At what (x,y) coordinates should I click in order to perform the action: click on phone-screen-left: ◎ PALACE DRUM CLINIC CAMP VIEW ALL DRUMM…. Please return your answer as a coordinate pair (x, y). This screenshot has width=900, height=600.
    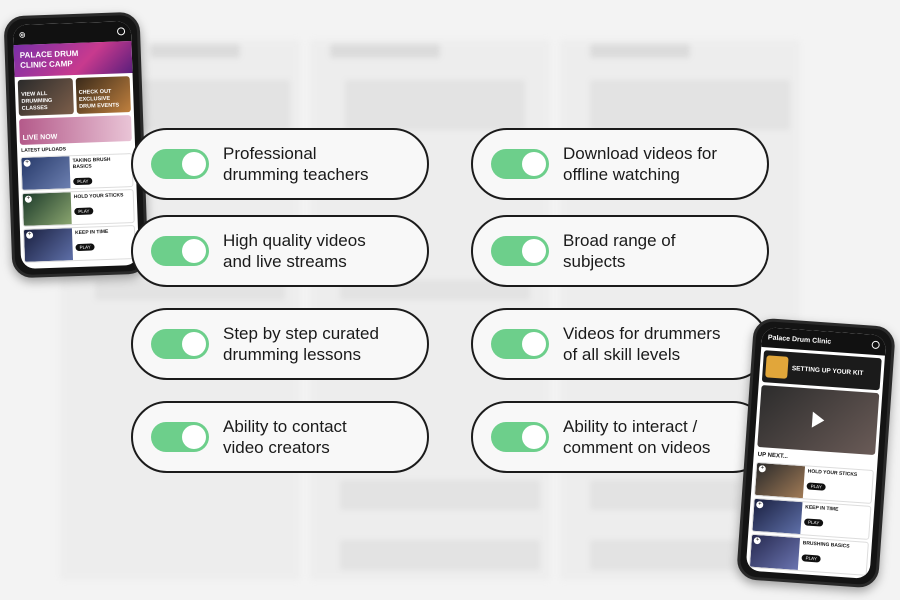
    Looking at the image, I should click on (76, 145).